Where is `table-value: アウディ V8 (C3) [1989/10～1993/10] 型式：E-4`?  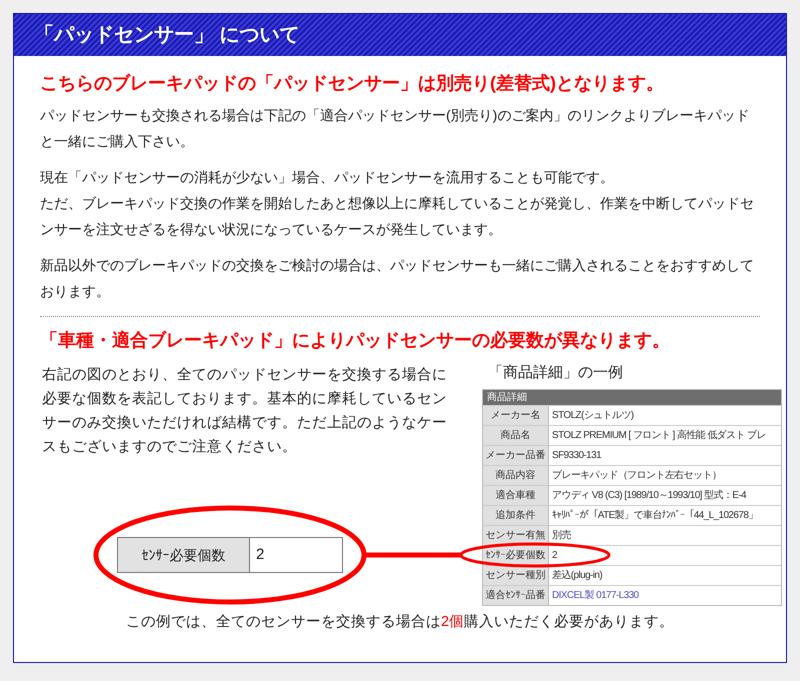
table-value: アウディ V8 (C3) [1989/10～1993/10] 型式：E-4 is located at coordinates (648, 495).